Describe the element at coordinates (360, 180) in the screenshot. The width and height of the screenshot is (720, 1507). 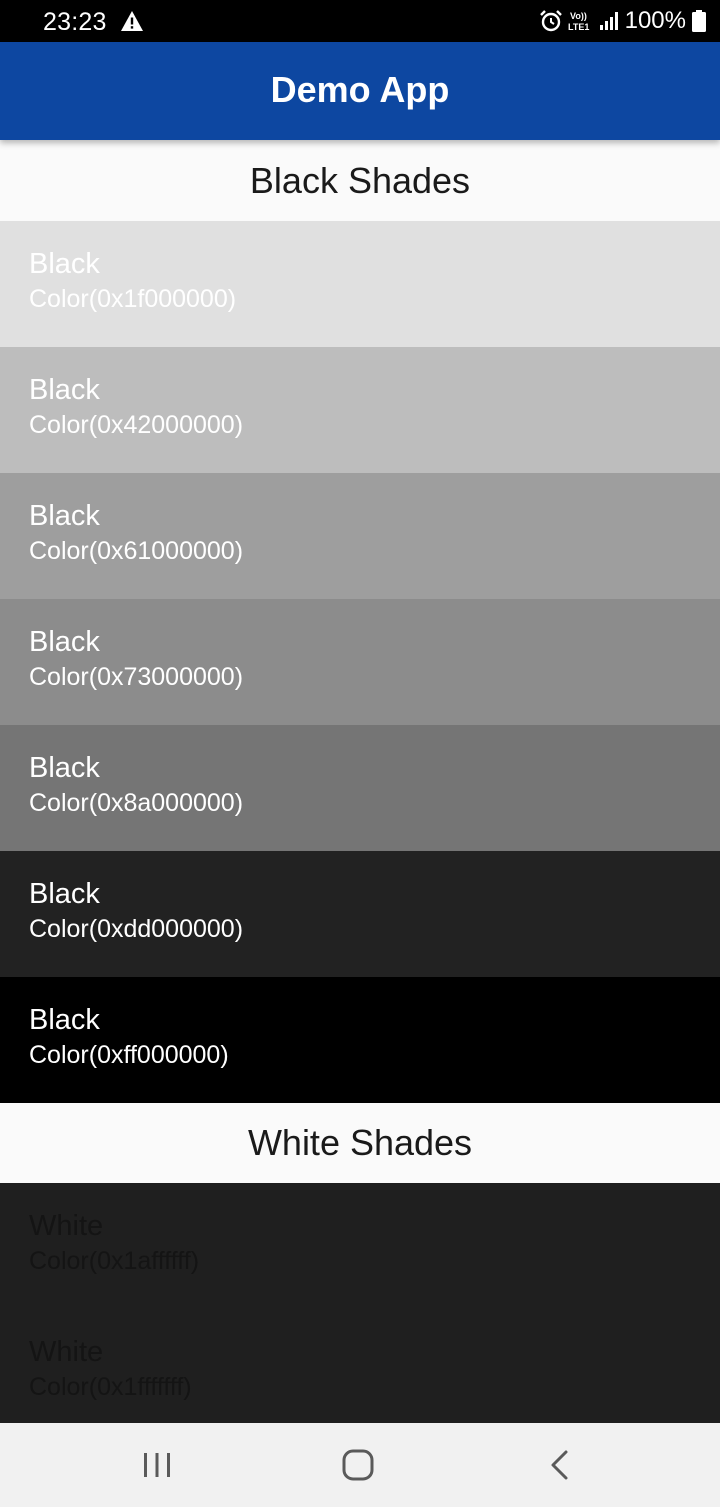
I see `section-header-black: Black Shades` at that location.